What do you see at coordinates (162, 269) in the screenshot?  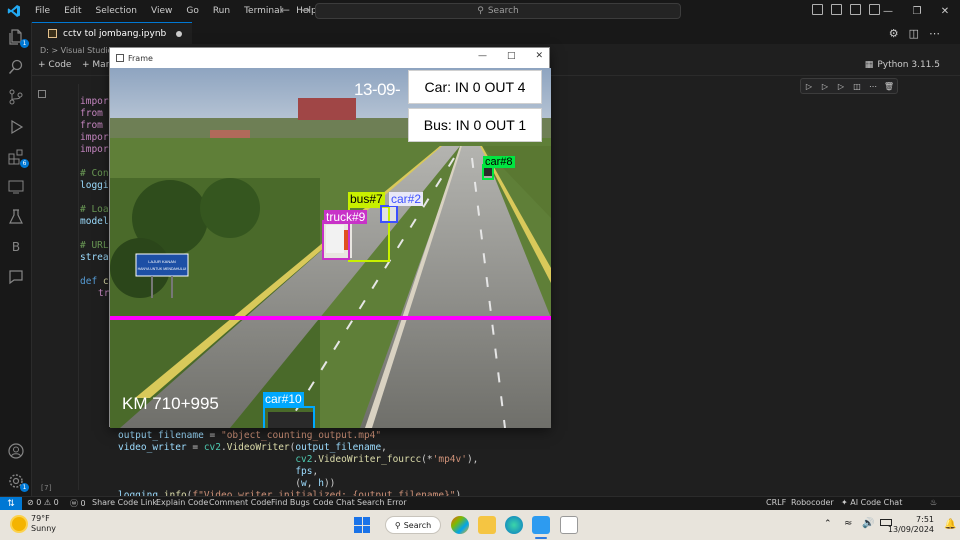 I see `road-sign-line-2: HANYA UNTUK MENDAHULUI` at bounding box center [162, 269].